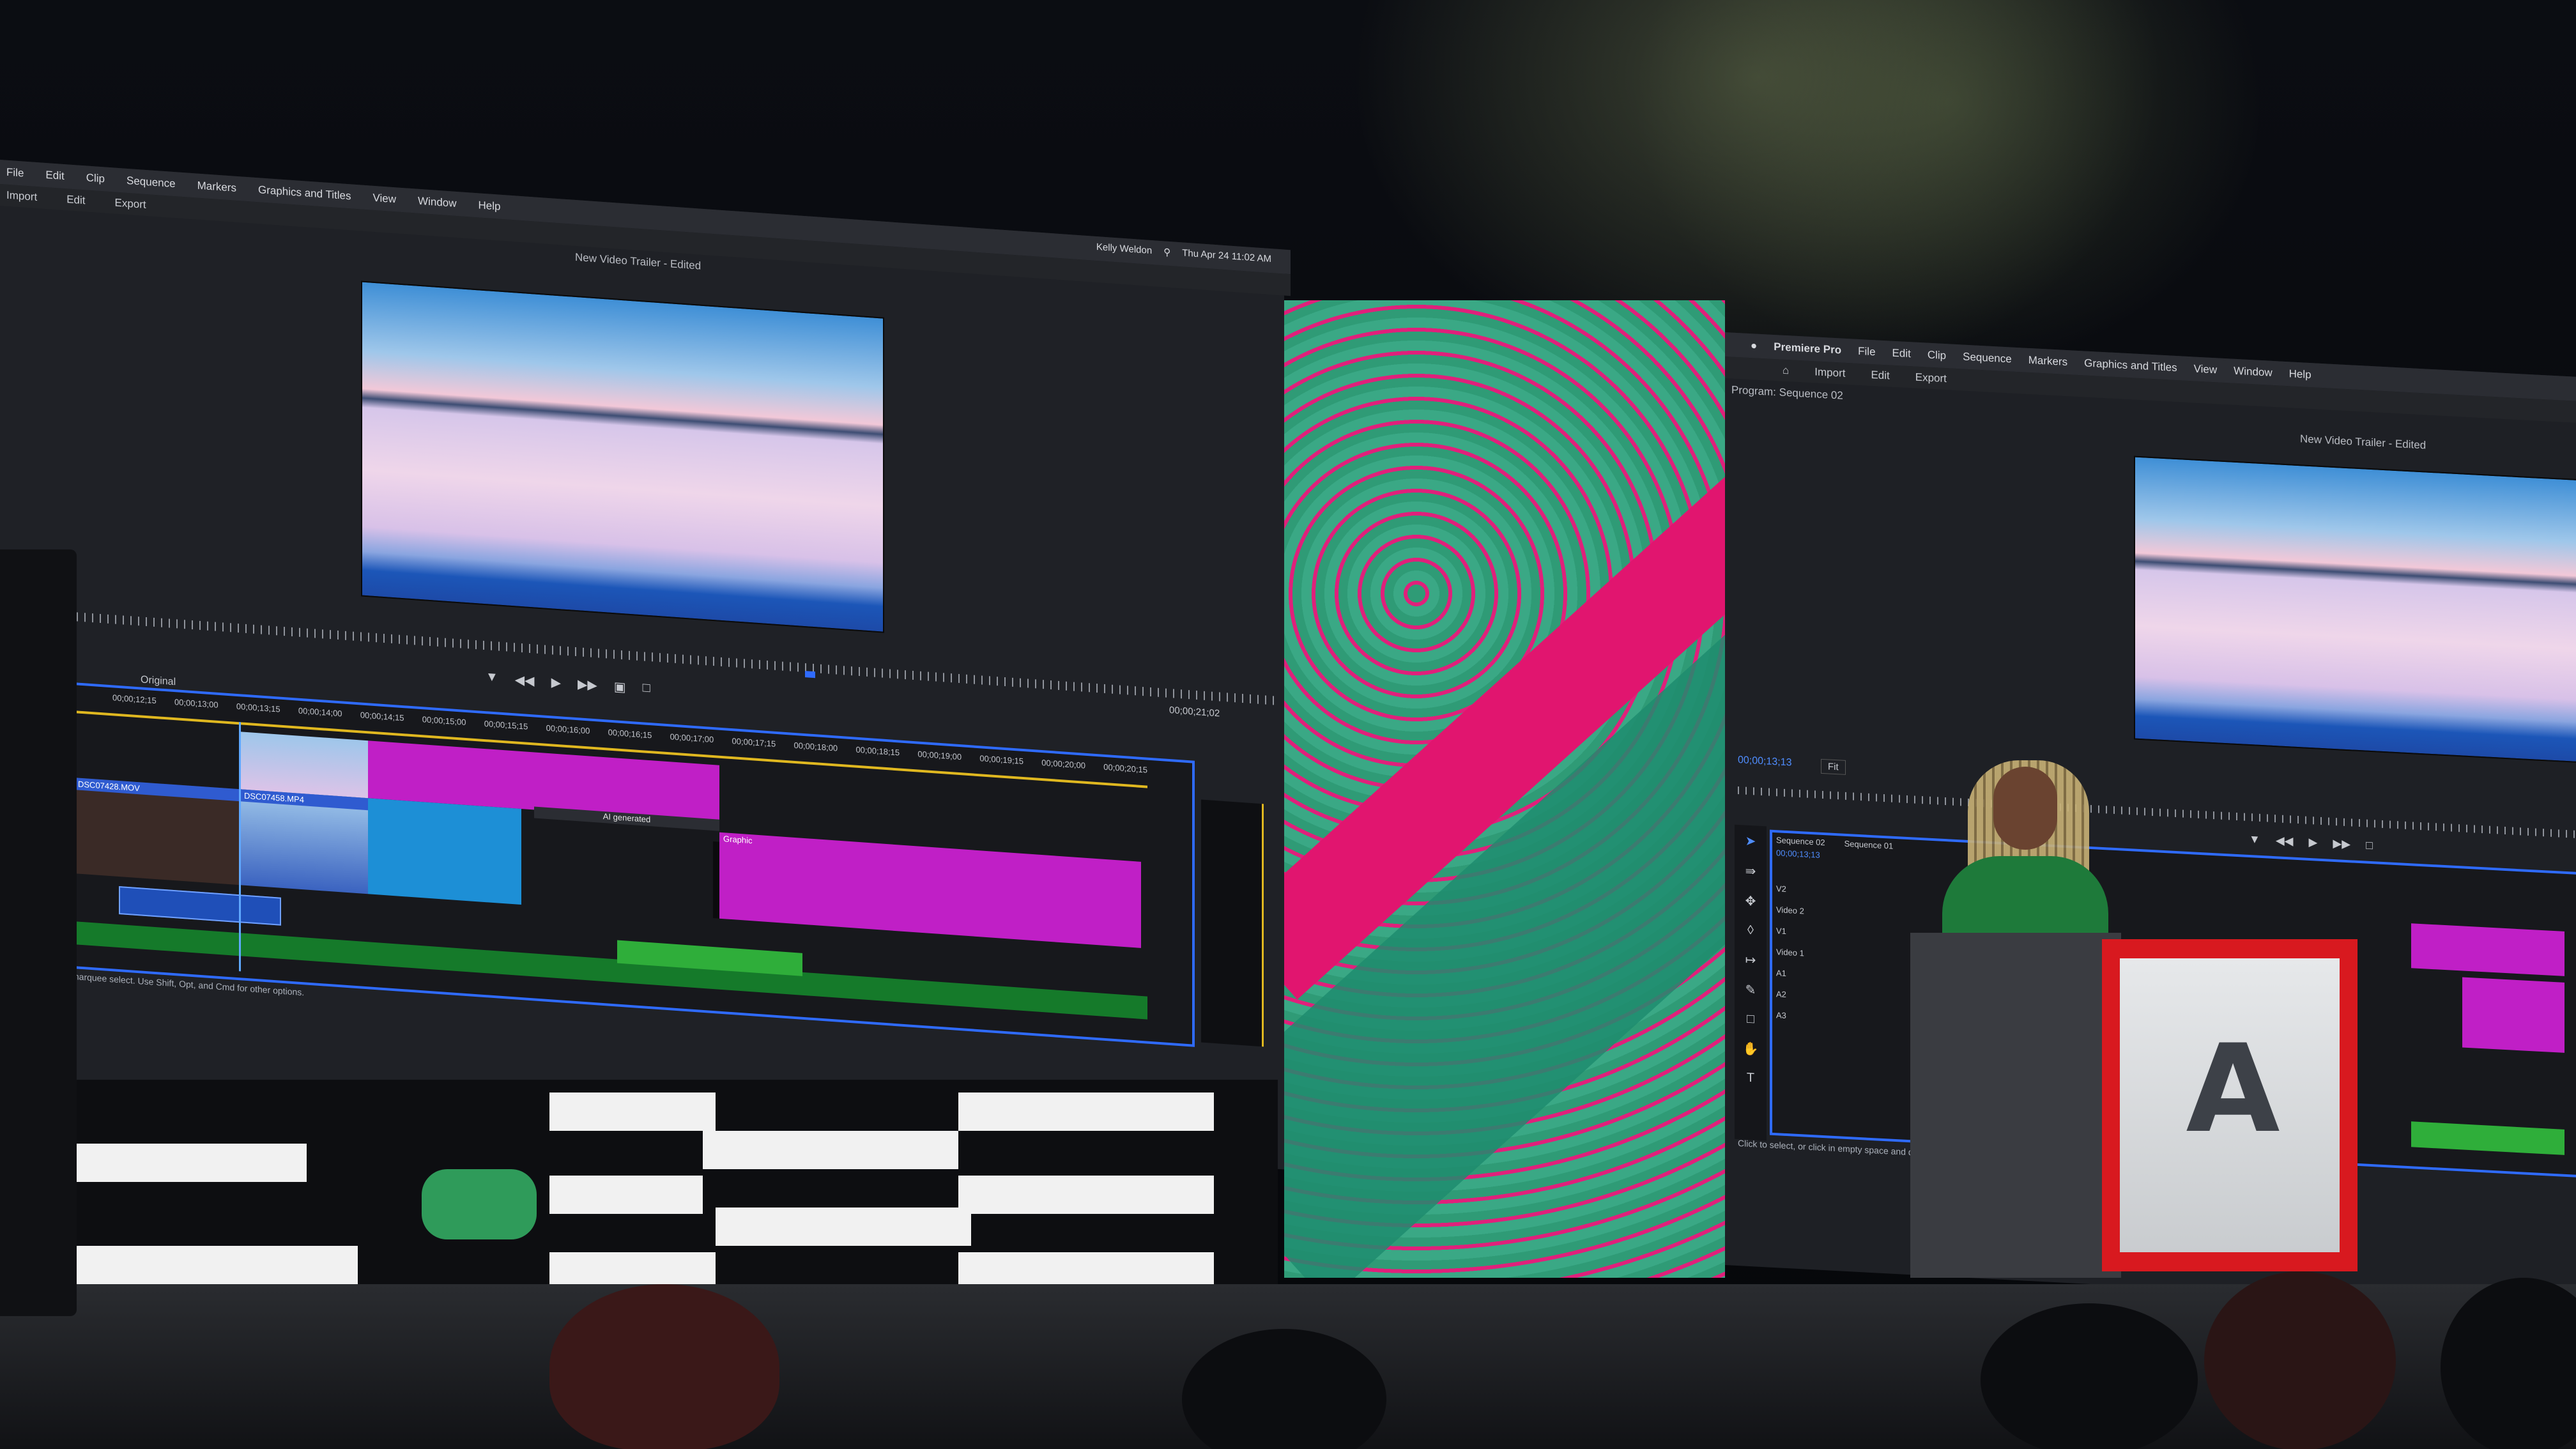  Describe the element at coordinates (1843, 976) in the screenshot. I see `track-a1: A1` at that location.